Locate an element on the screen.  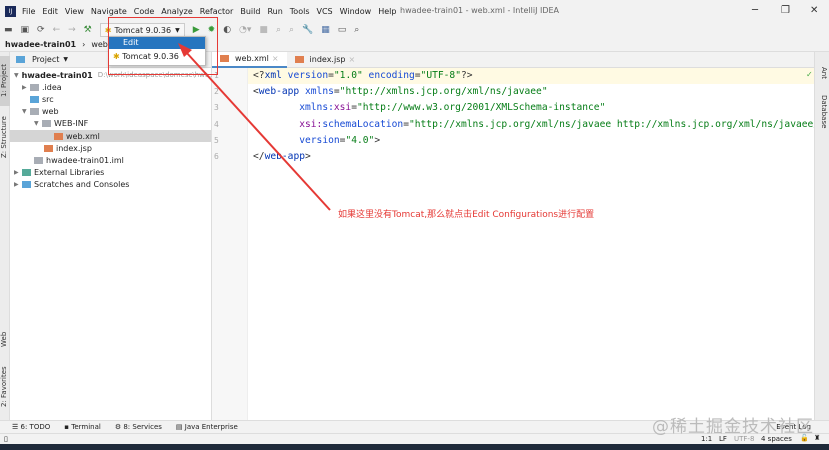
watermark: @稀土掘金技术社区 is located at coordinates (733, 427).